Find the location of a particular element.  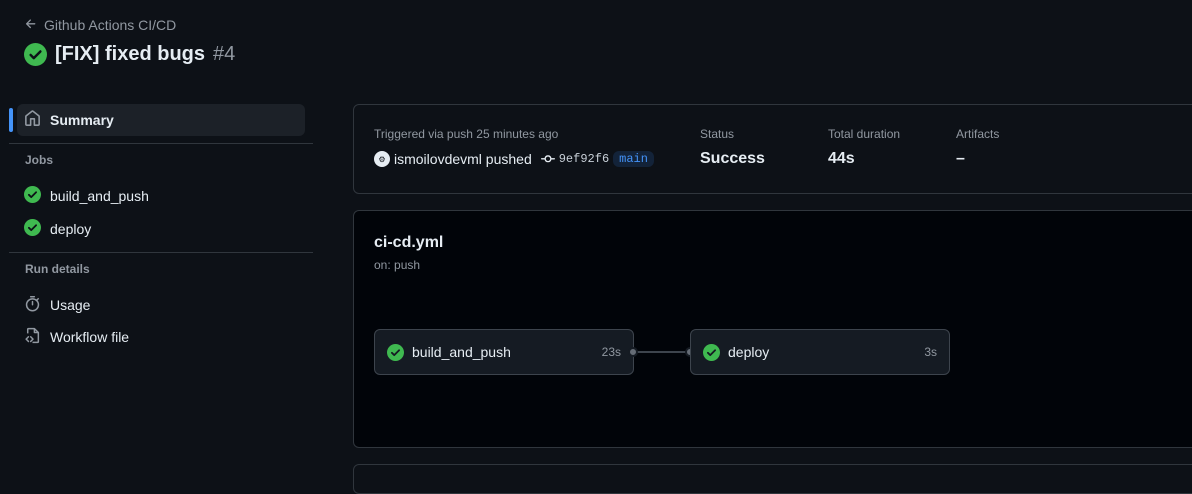

duration-value: 44s is located at coordinates (841, 158).